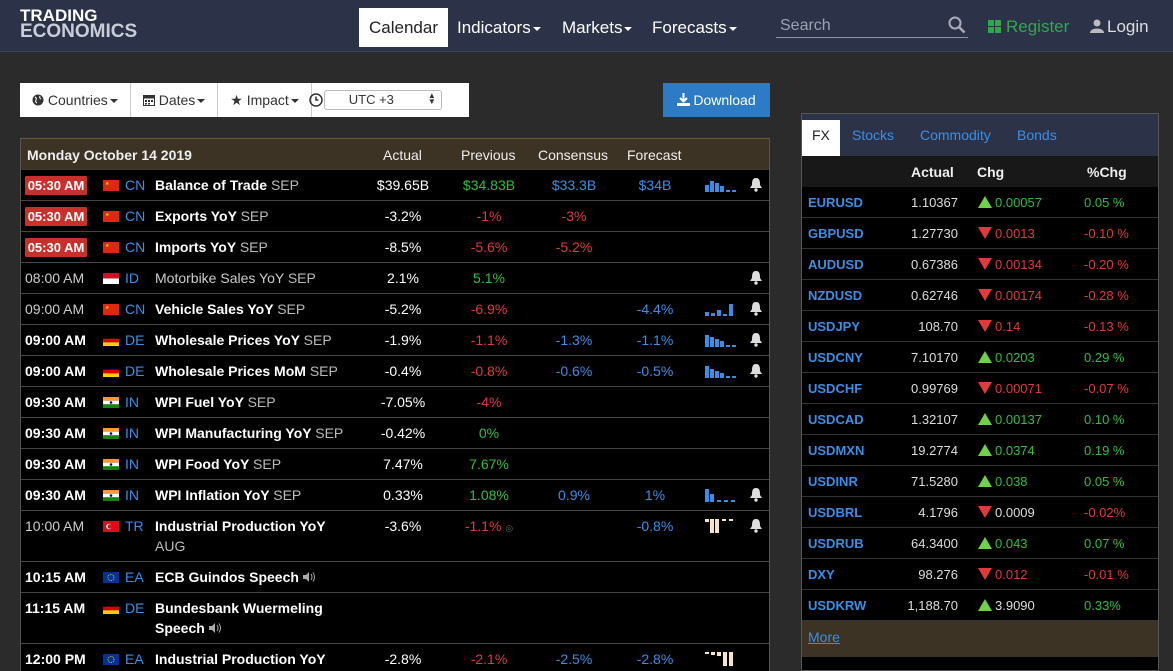  What do you see at coordinates (836, 419) in the screenshot?
I see `fx-symbol: USDCAD` at bounding box center [836, 419].